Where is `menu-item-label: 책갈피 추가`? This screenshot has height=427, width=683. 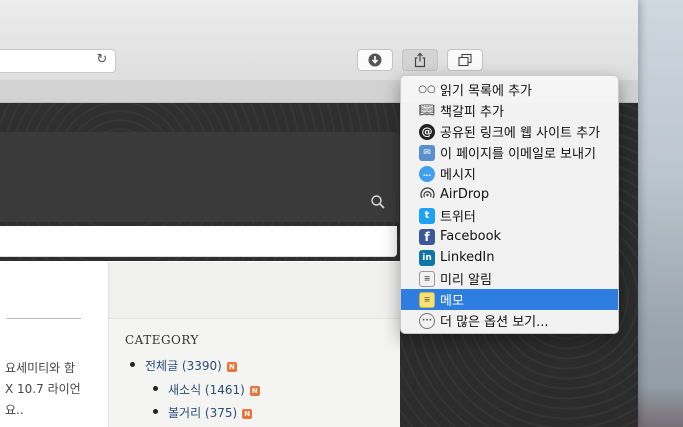
menu-item-label: 책갈피 추가 is located at coordinates (472, 112).